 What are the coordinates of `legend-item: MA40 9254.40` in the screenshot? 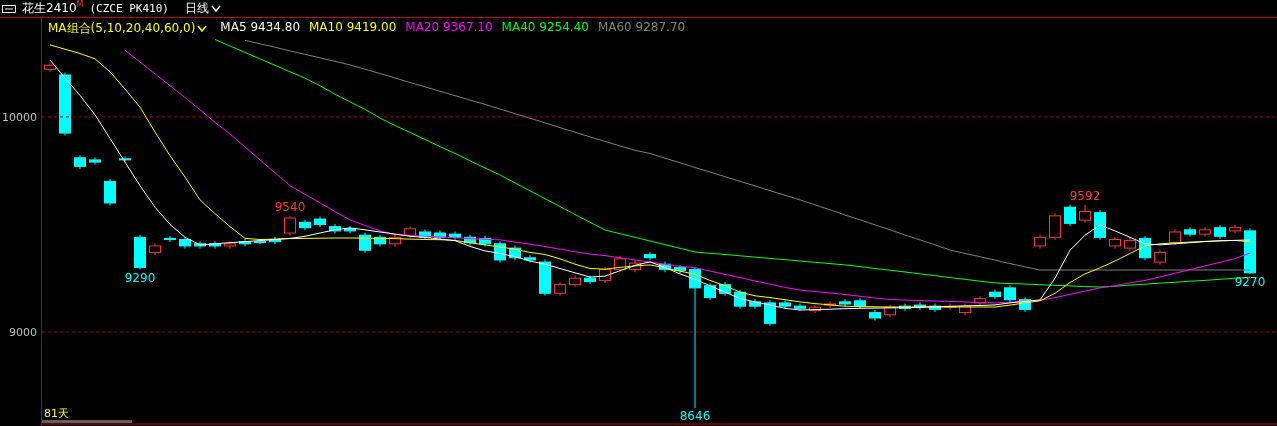 It's located at (545, 28).